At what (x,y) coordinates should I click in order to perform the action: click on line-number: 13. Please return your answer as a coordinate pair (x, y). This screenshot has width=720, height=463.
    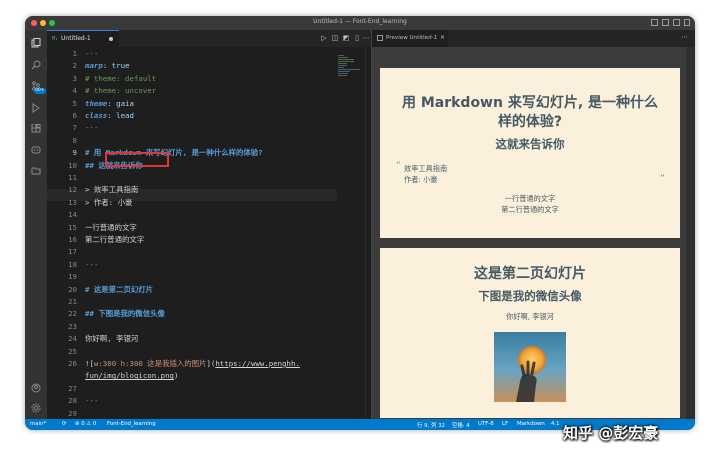
    Looking at the image, I should click on (72, 202).